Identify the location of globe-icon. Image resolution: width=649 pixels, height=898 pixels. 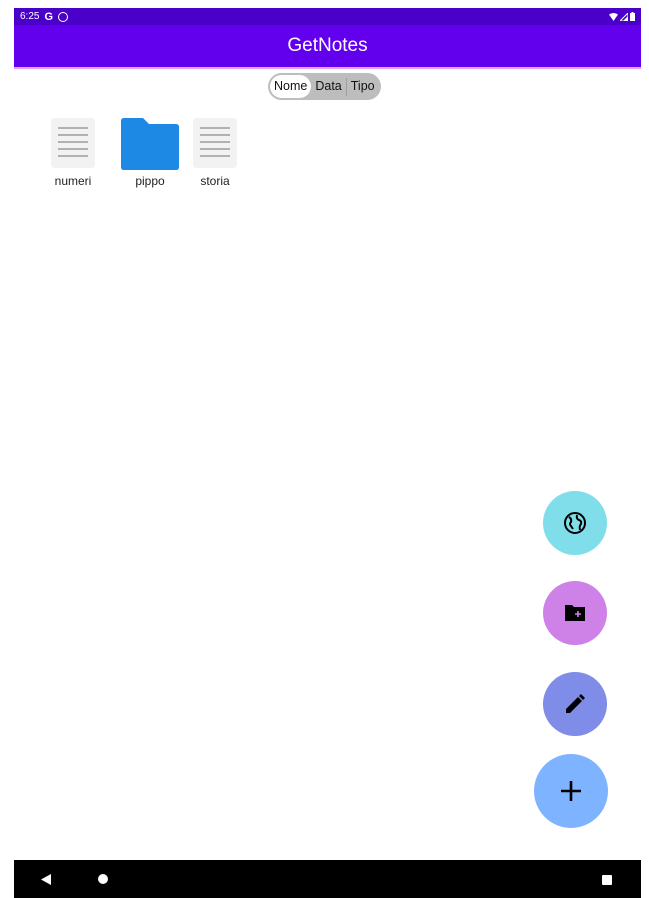
(575, 523).